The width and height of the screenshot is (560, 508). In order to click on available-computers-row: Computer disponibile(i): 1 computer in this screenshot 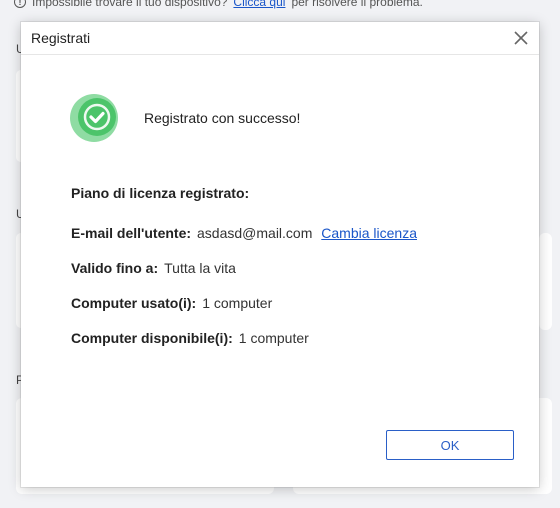, I will do `click(190, 338)`.